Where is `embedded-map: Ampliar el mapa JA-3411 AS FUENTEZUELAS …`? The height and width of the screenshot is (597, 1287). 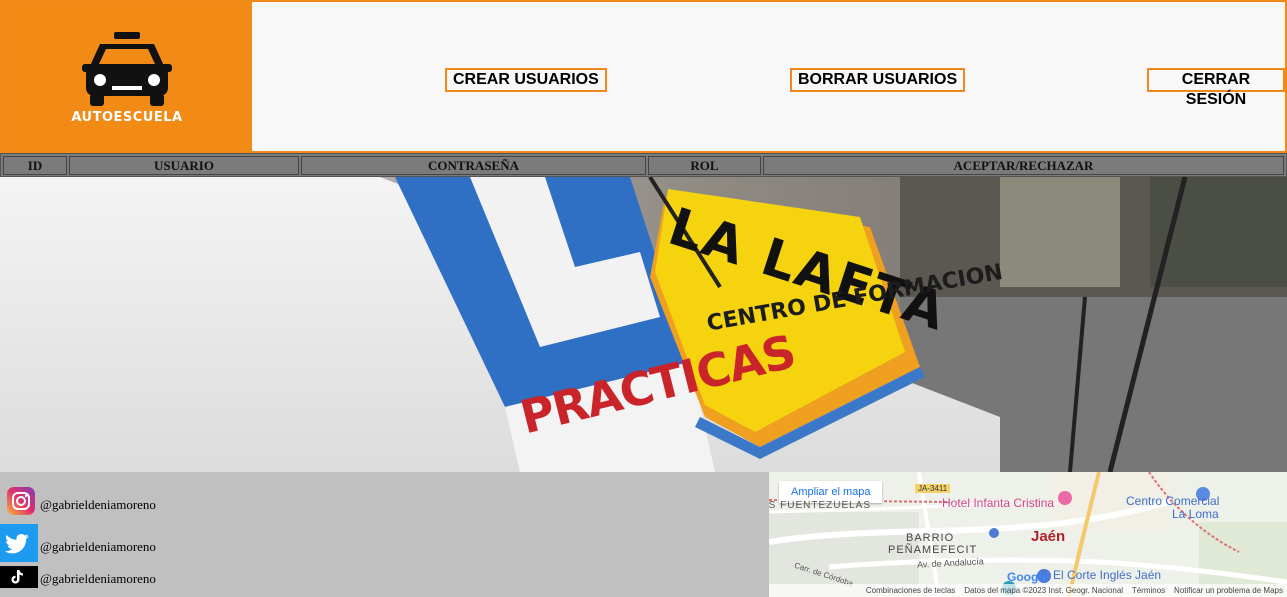 embedded-map: Ampliar el mapa JA-3411 AS FUENTEZUELAS … is located at coordinates (1028, 534).